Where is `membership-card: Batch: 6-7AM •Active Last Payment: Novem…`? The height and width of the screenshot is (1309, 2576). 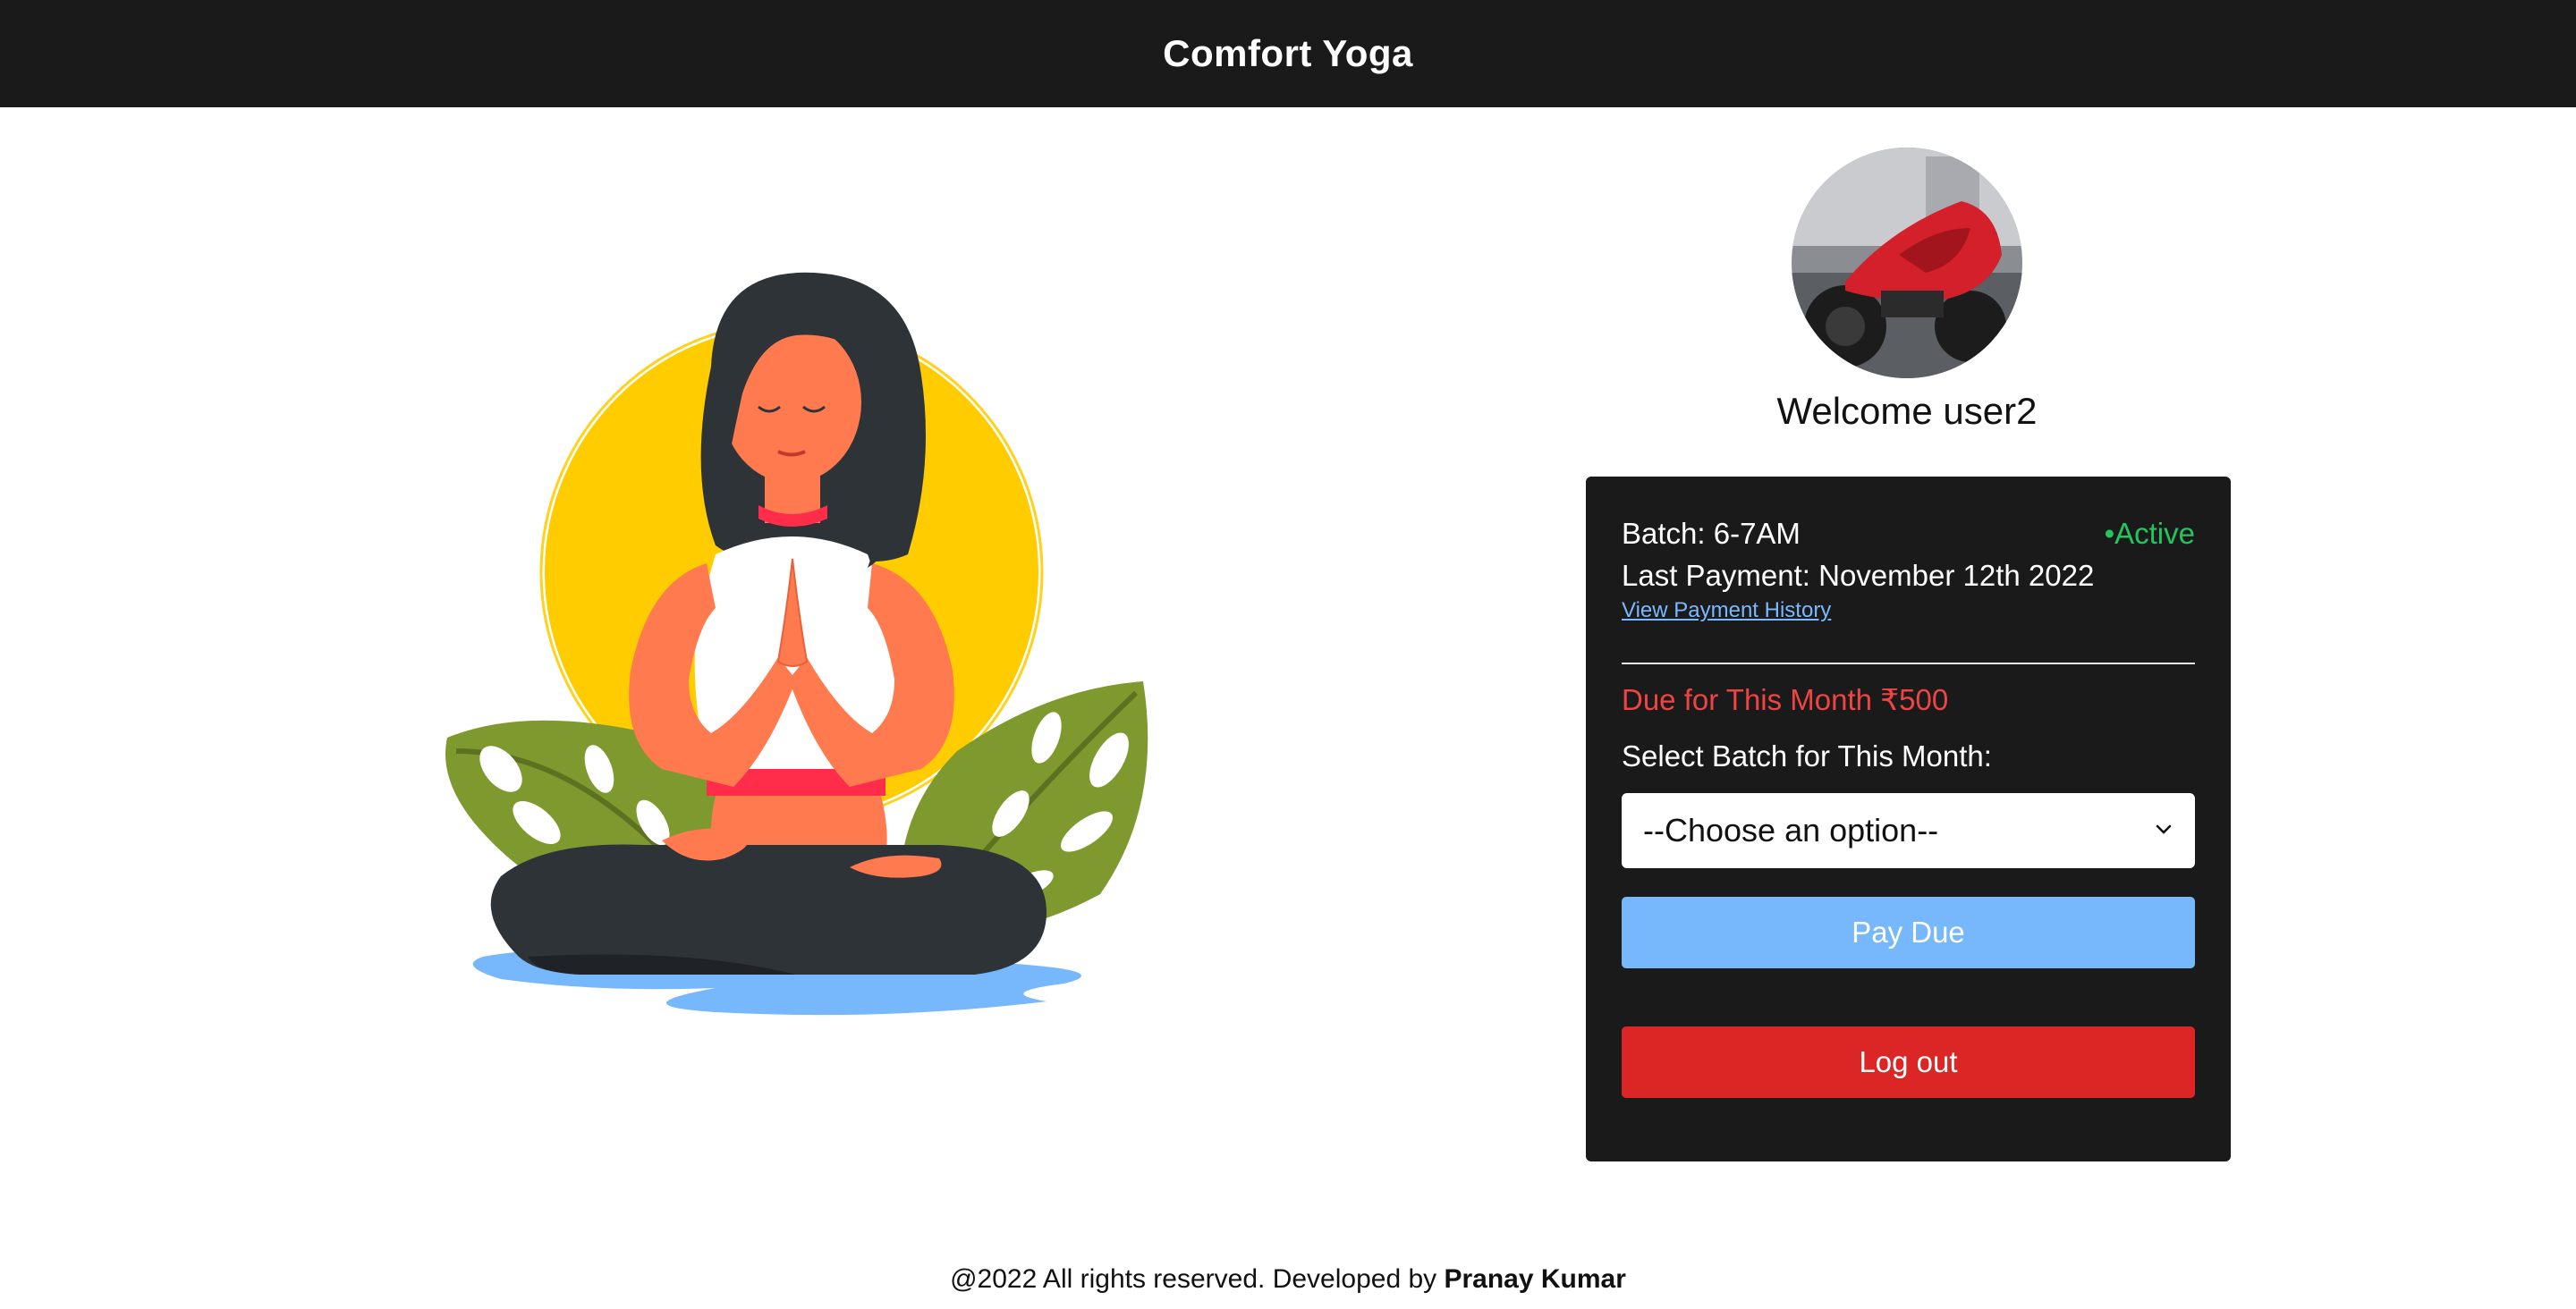
membership-card: Batch: 6-7AM •Active Last Payment: Novem… is located at coordinates (1908, 819).